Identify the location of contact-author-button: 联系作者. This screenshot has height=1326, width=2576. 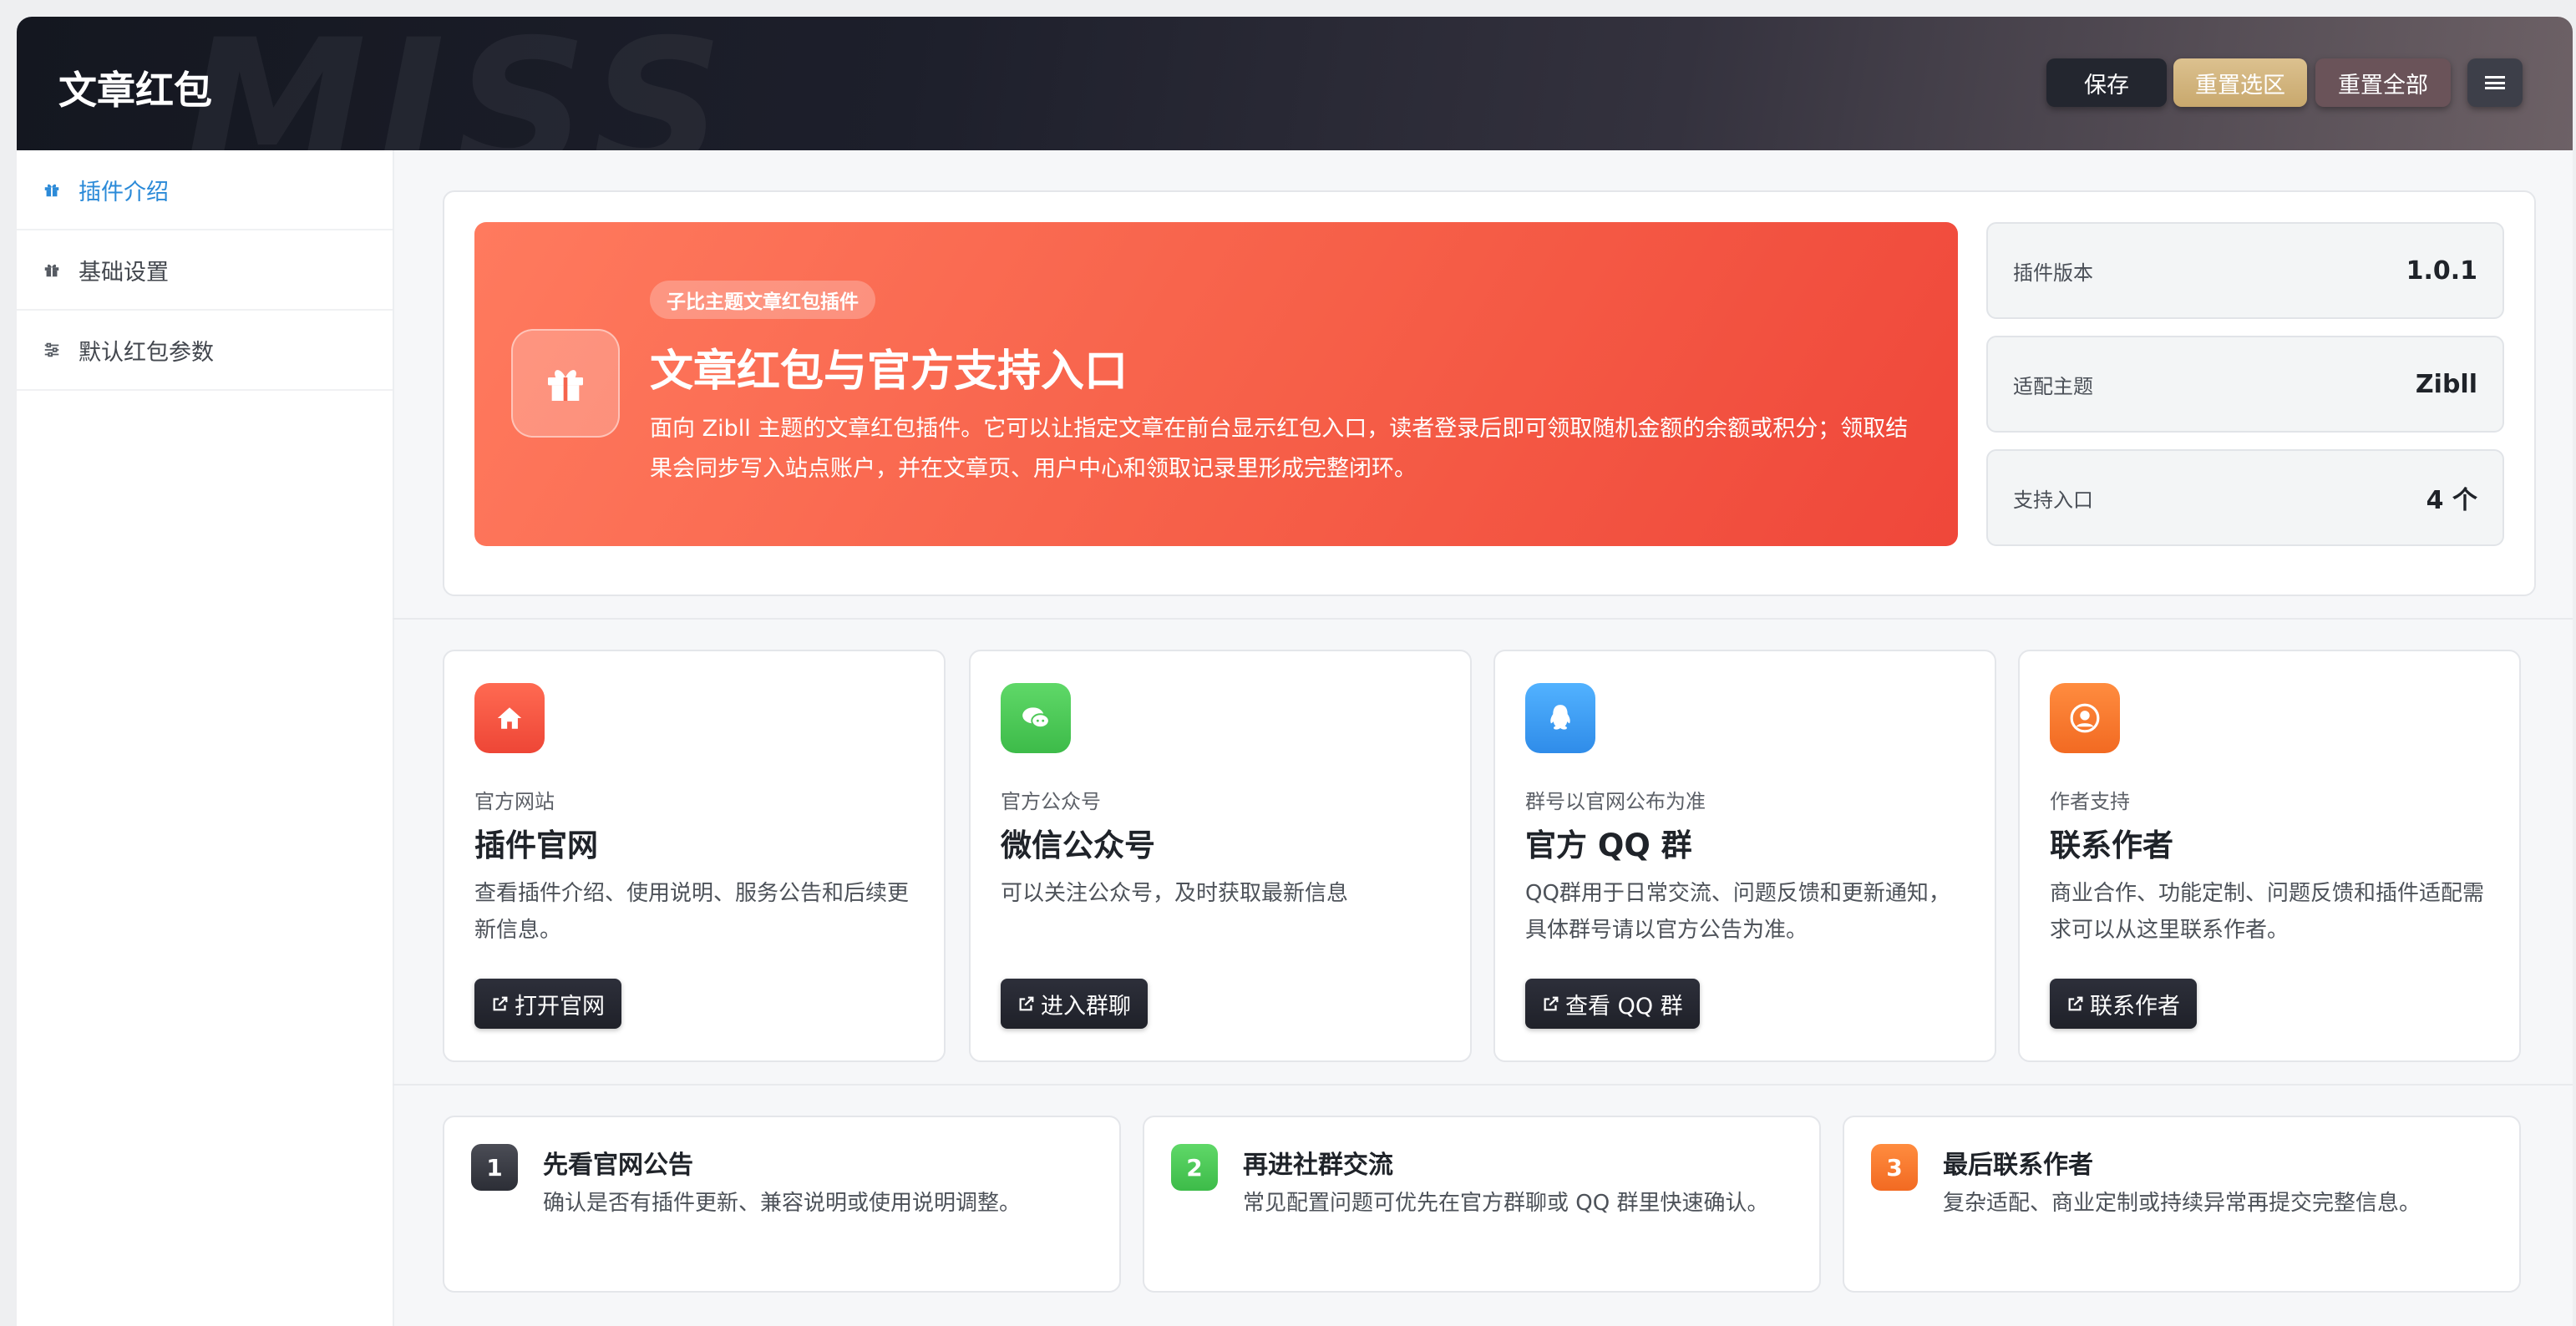
(2123, 1004).